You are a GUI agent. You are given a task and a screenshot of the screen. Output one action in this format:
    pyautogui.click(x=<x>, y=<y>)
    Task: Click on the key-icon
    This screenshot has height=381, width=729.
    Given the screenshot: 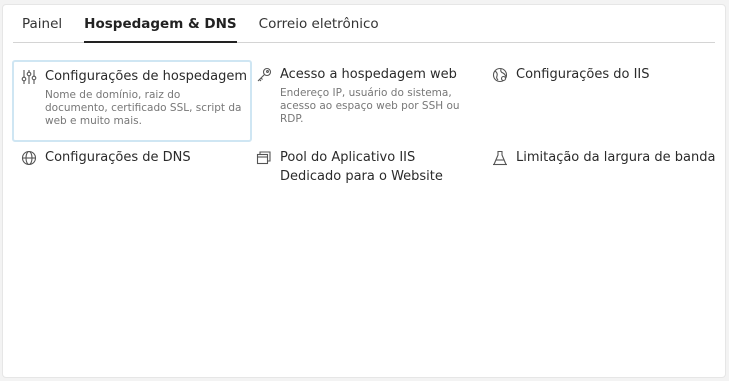 What is the action you would take?
    pyautogui.click(x=264, y=75)
    